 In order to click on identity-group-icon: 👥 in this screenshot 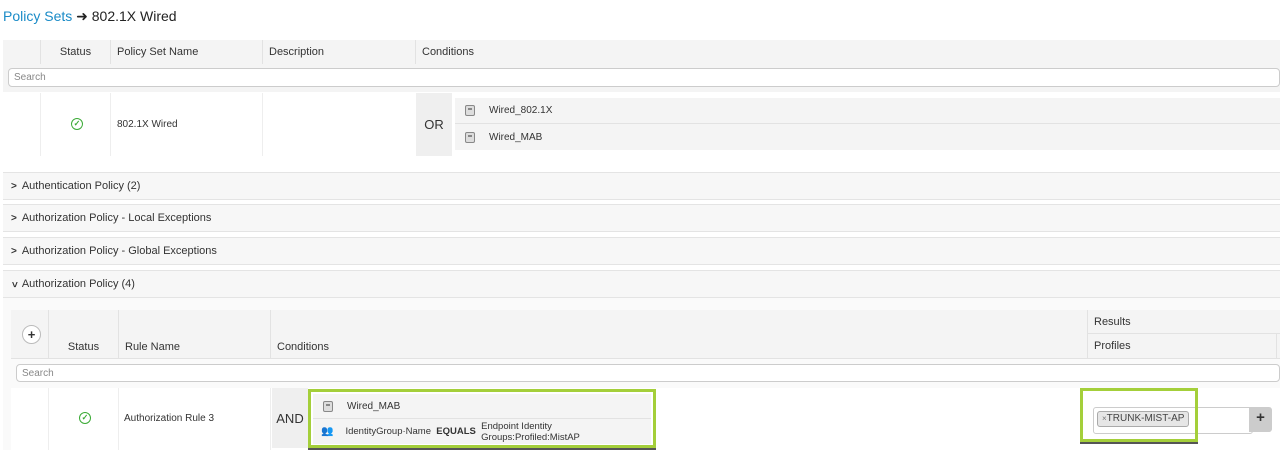, I will do `click(327, 431)`.